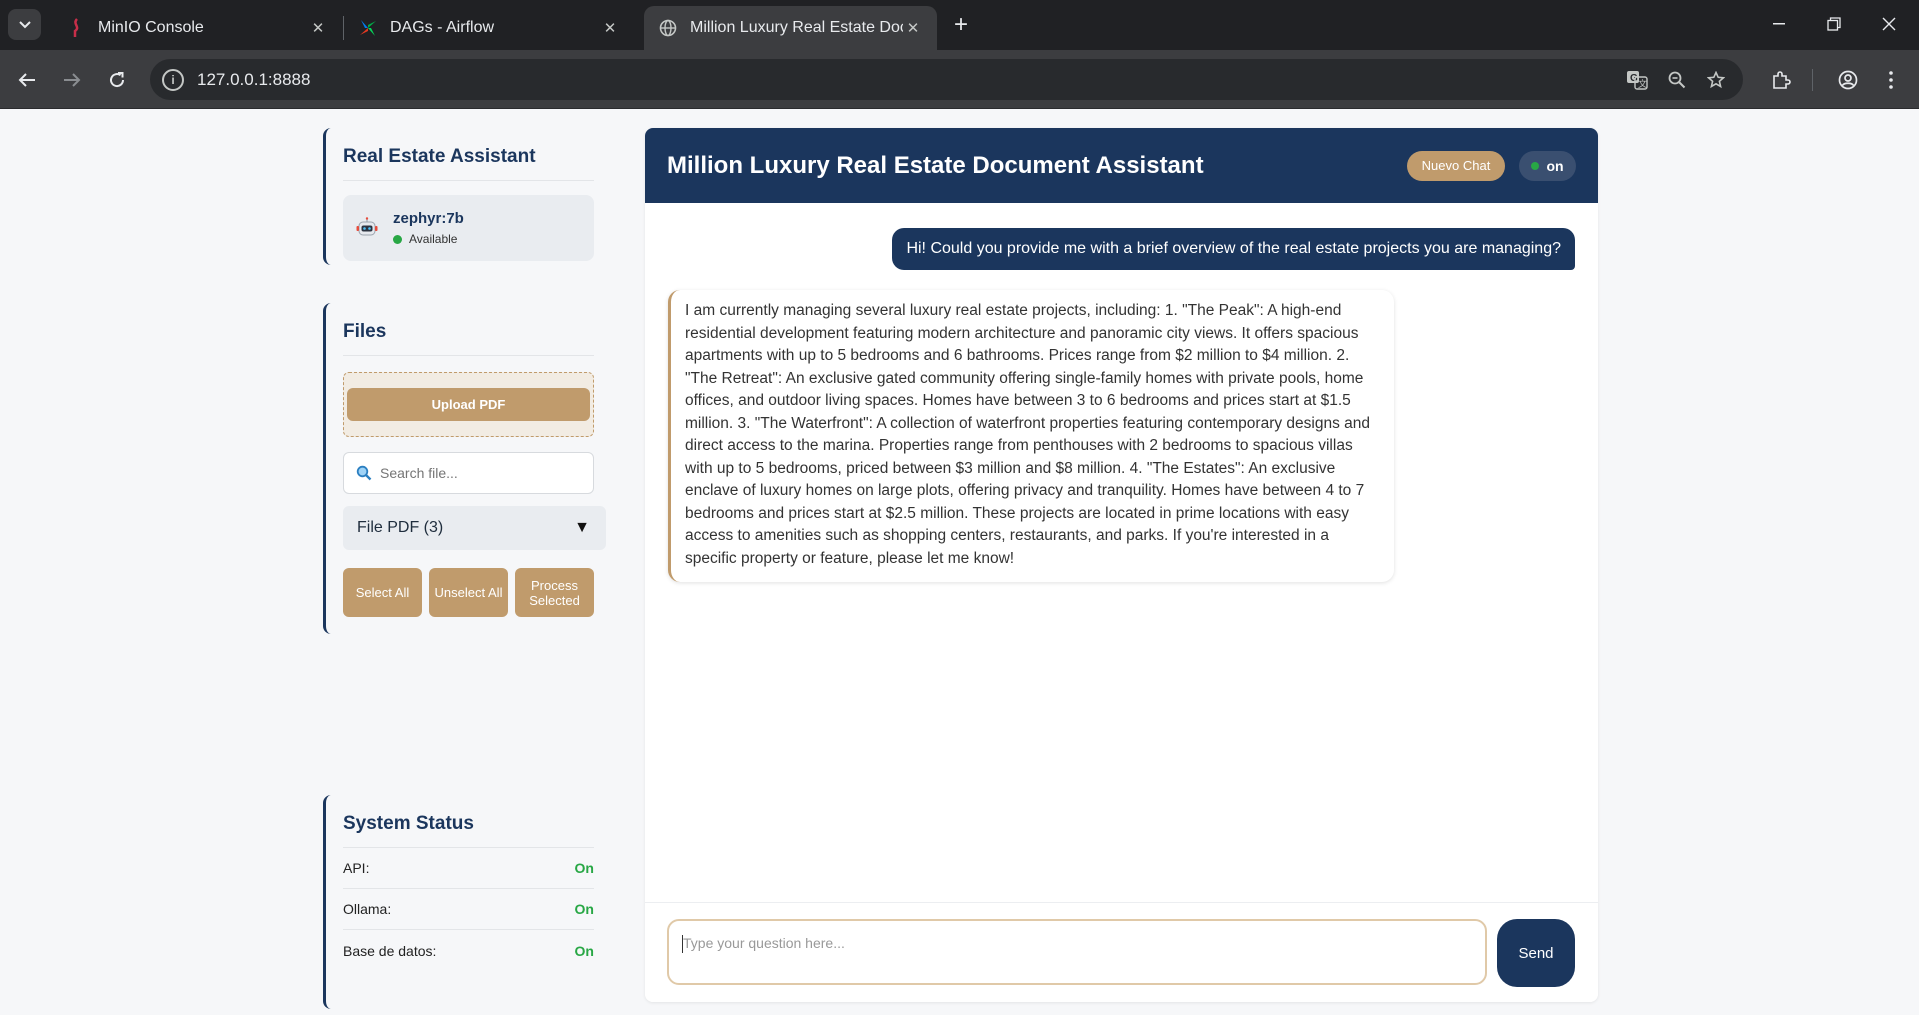 The height and width of the screenshot is (1015, 1919). I want to click on files-heading: Files, so click(468, 329).